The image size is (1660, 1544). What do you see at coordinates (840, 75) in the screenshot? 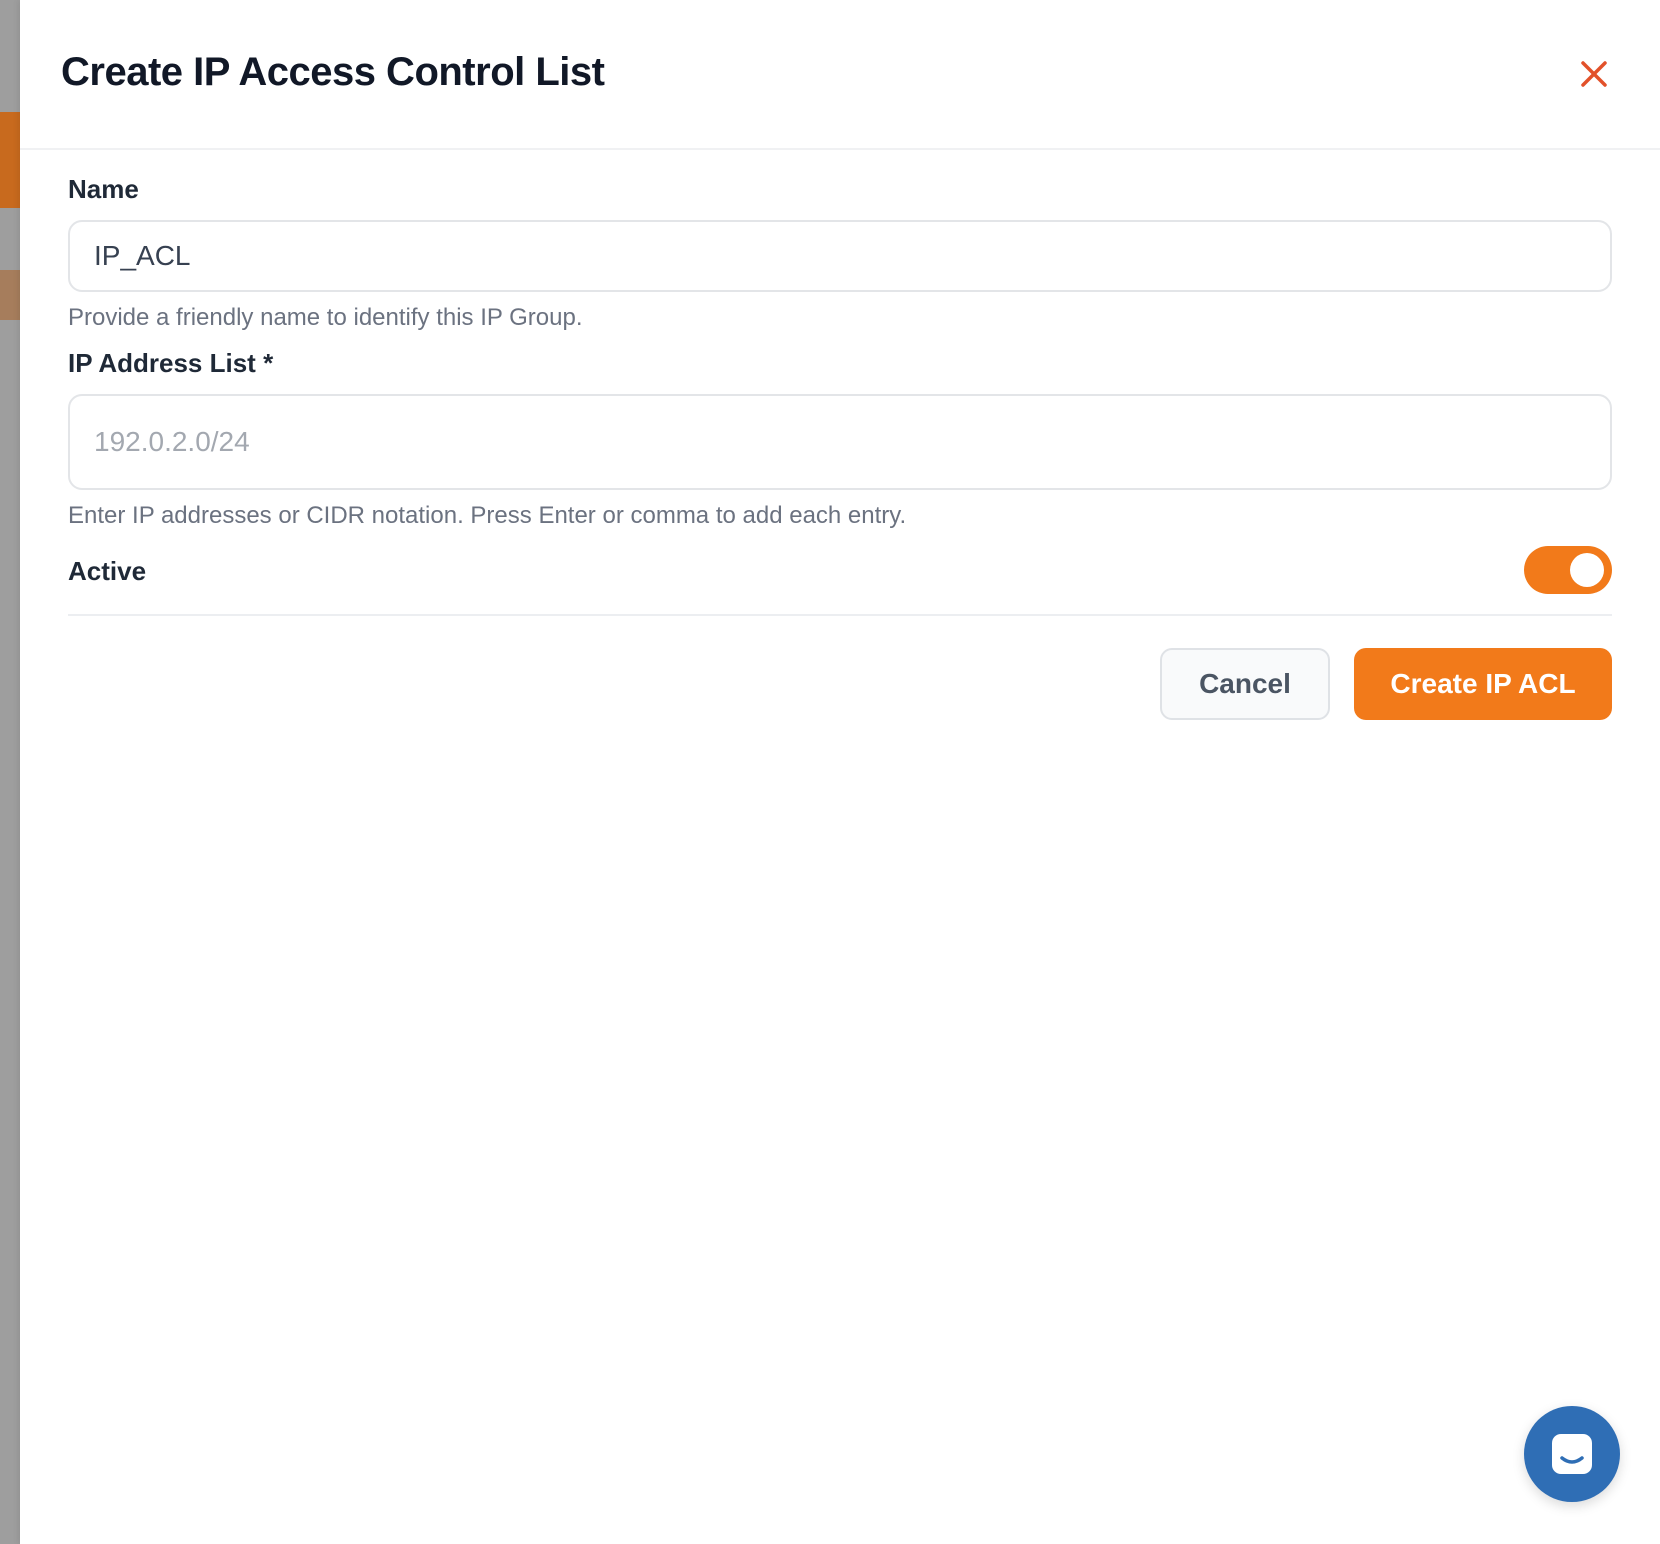
I see `panel-header: Create IP Access Control List` at bounding box center [840, 75].